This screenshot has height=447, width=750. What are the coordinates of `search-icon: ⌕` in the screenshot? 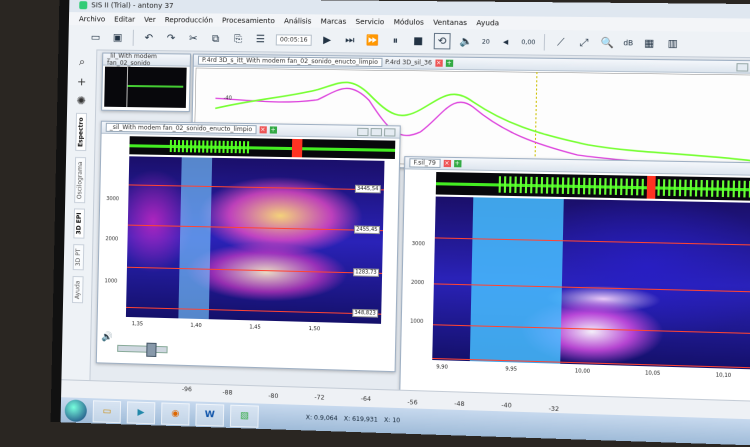 It's located at (82, 62).